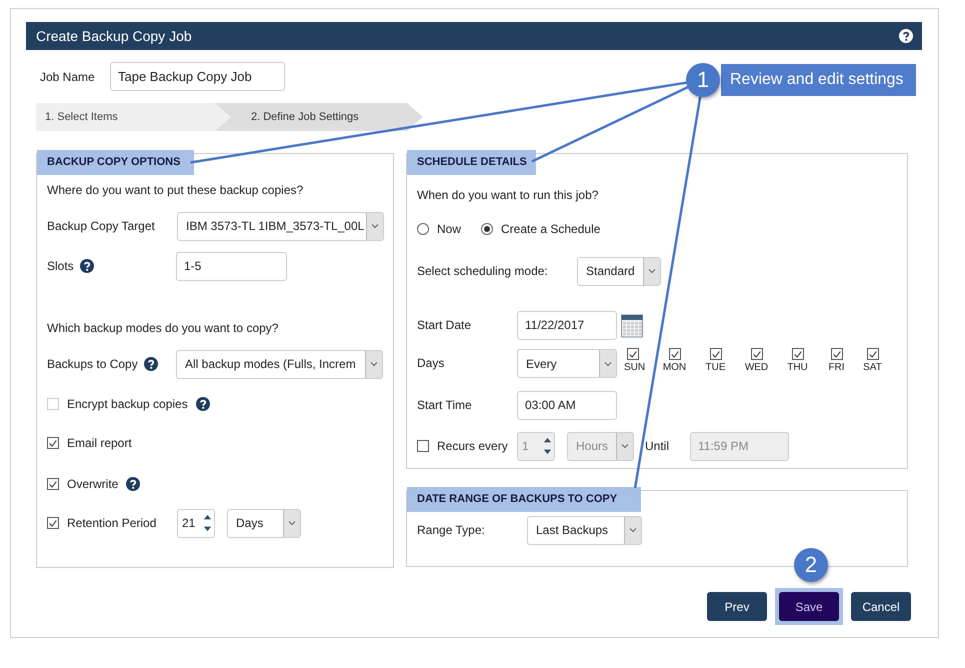  Describe the element at coordinates (101, 226) in the screenshot. I see `field-label: Backup Copy Target` at that location.